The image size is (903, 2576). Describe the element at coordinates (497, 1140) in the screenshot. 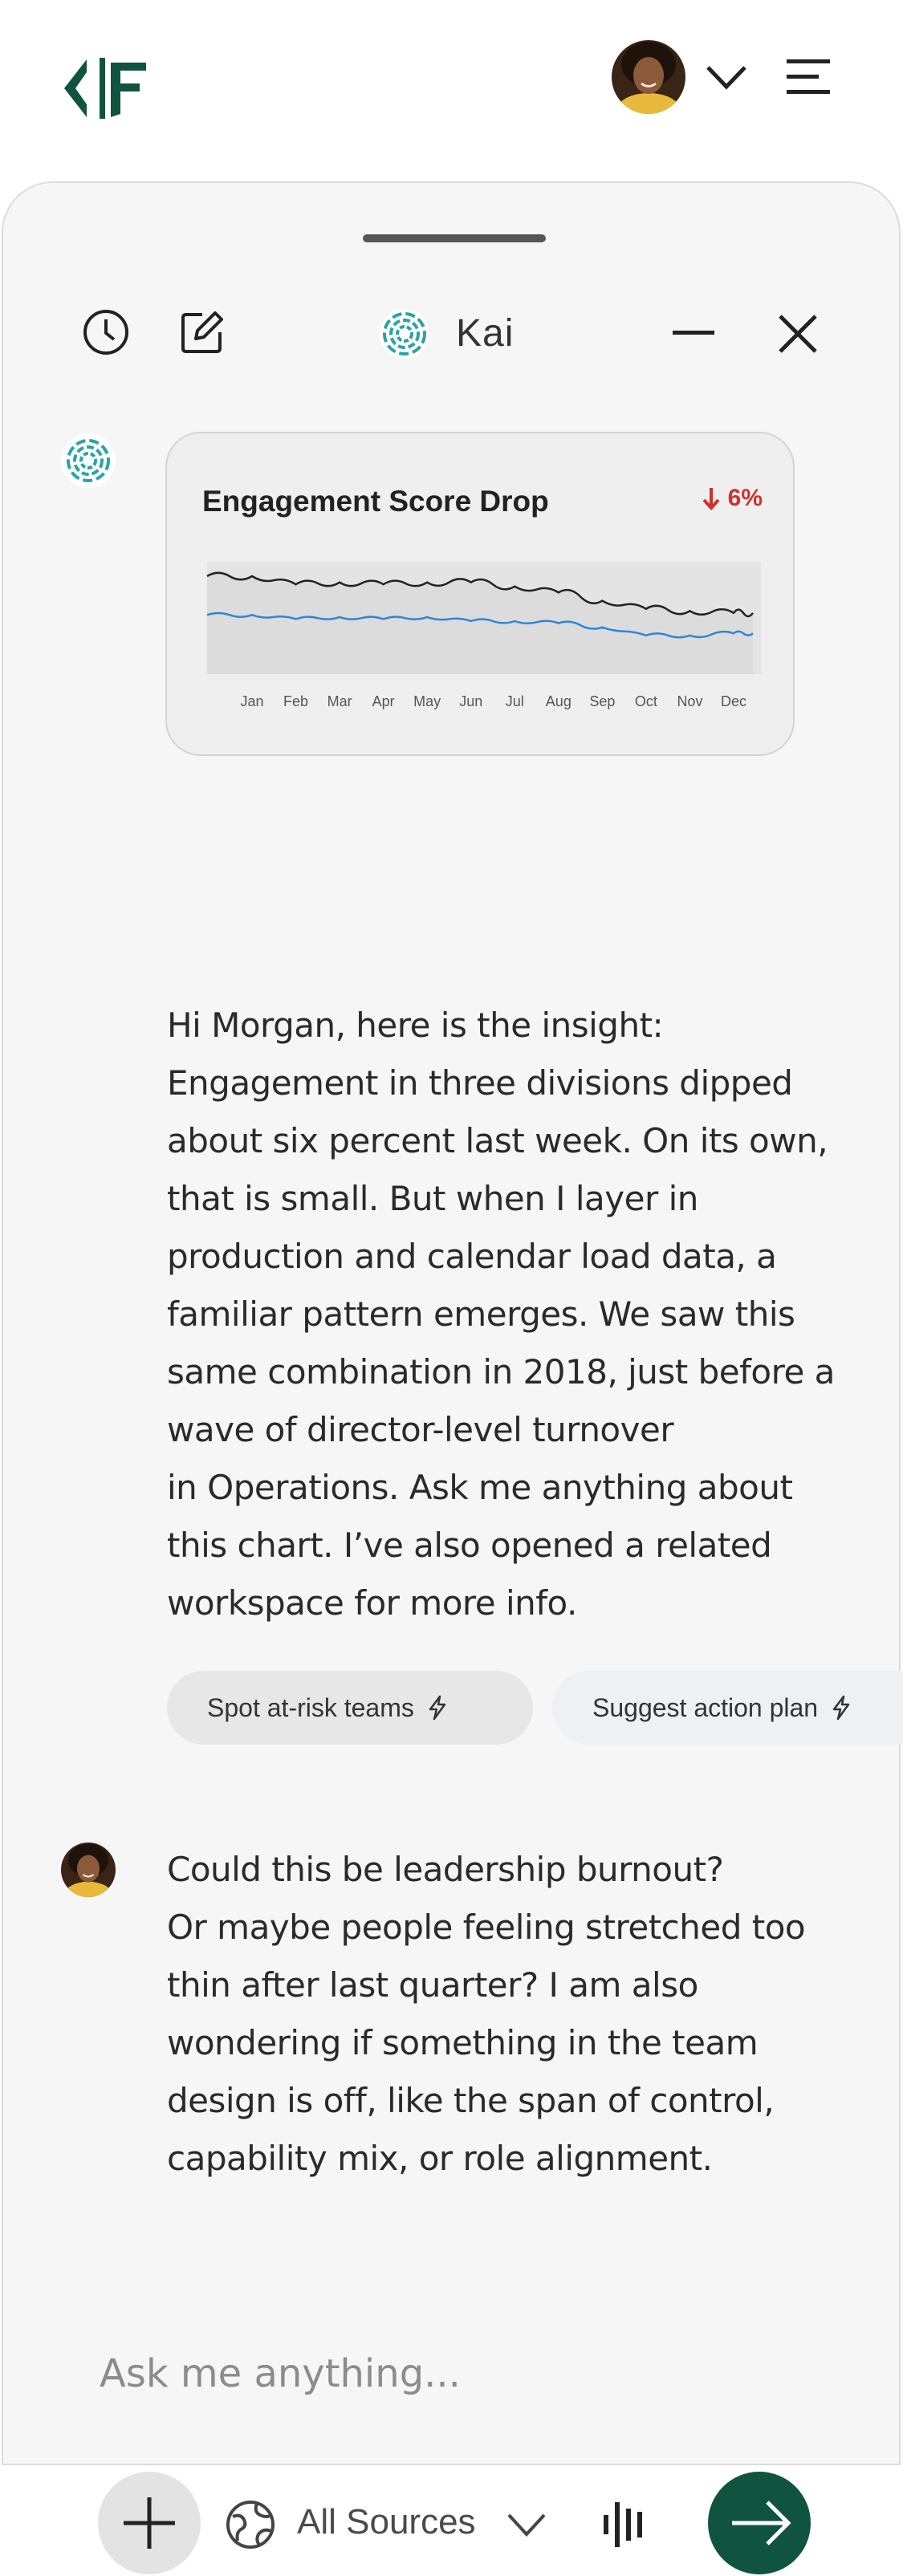

I see `message-line: about six percent last week. On its own,` at that location.